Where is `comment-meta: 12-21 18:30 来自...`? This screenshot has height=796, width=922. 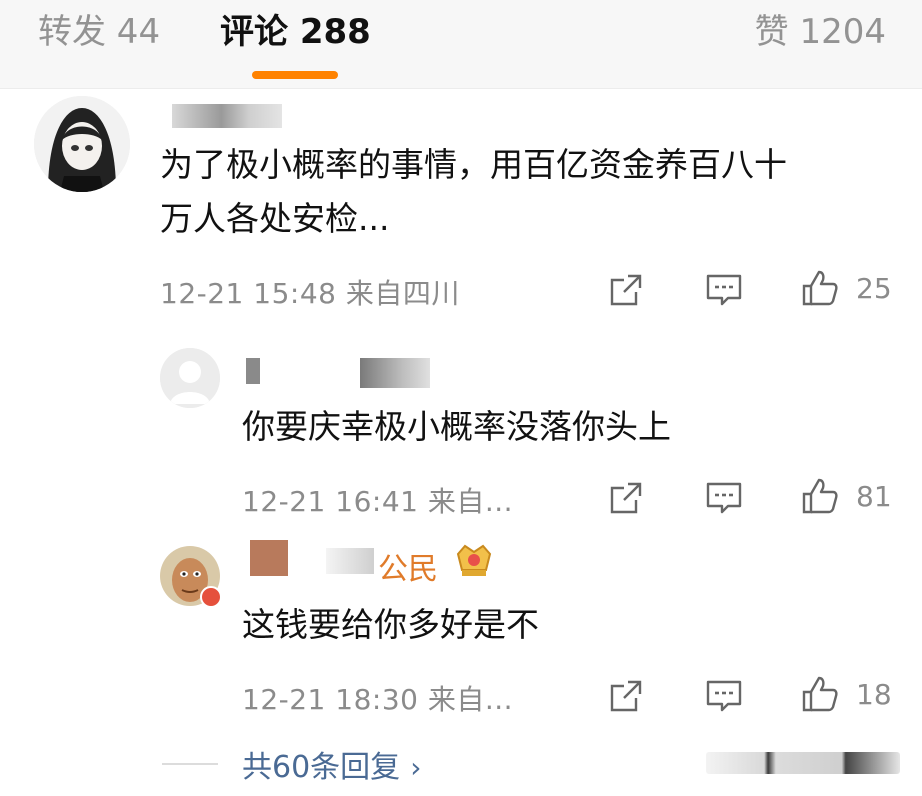 comment-meta: 12-21 18:30 来自... is located at coordinates (378, 699).